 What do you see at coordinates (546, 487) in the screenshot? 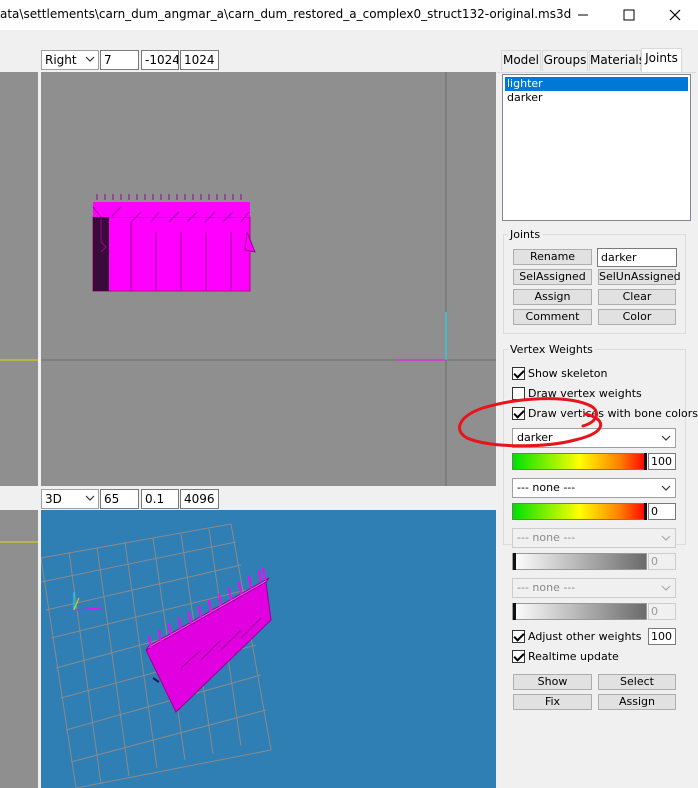
I see `bone2-select-value: --- none ---` at bounding box center [546, 487].